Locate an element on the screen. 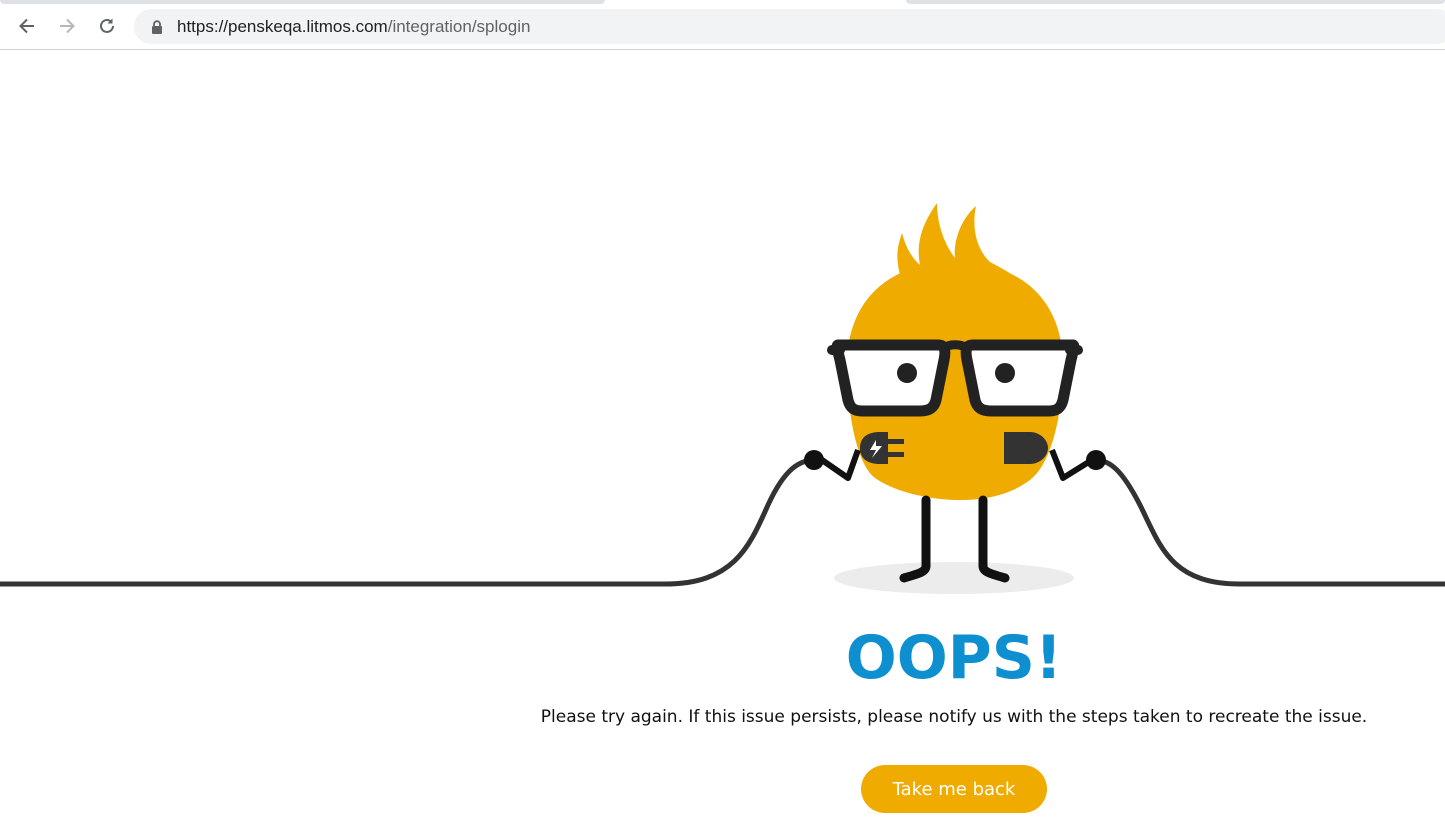  url-path: /integration/splogin is located at coordinates (459, 26).